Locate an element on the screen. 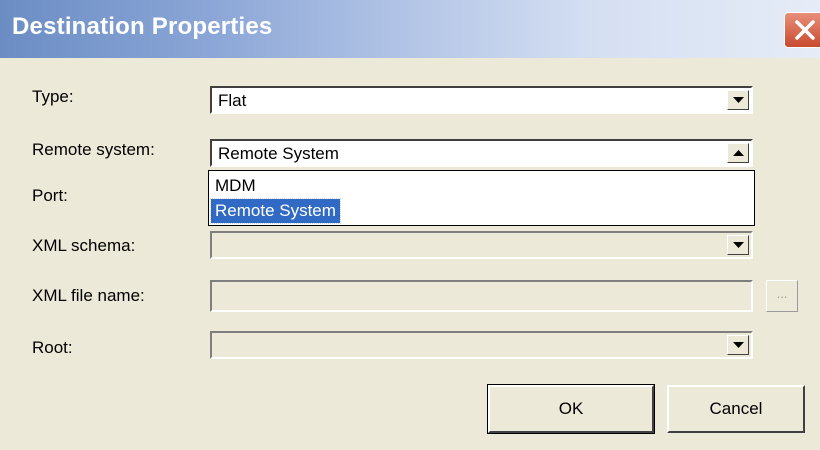 The image size is (820, 450). type-dropdown-button is located at coordinates (738, 100).